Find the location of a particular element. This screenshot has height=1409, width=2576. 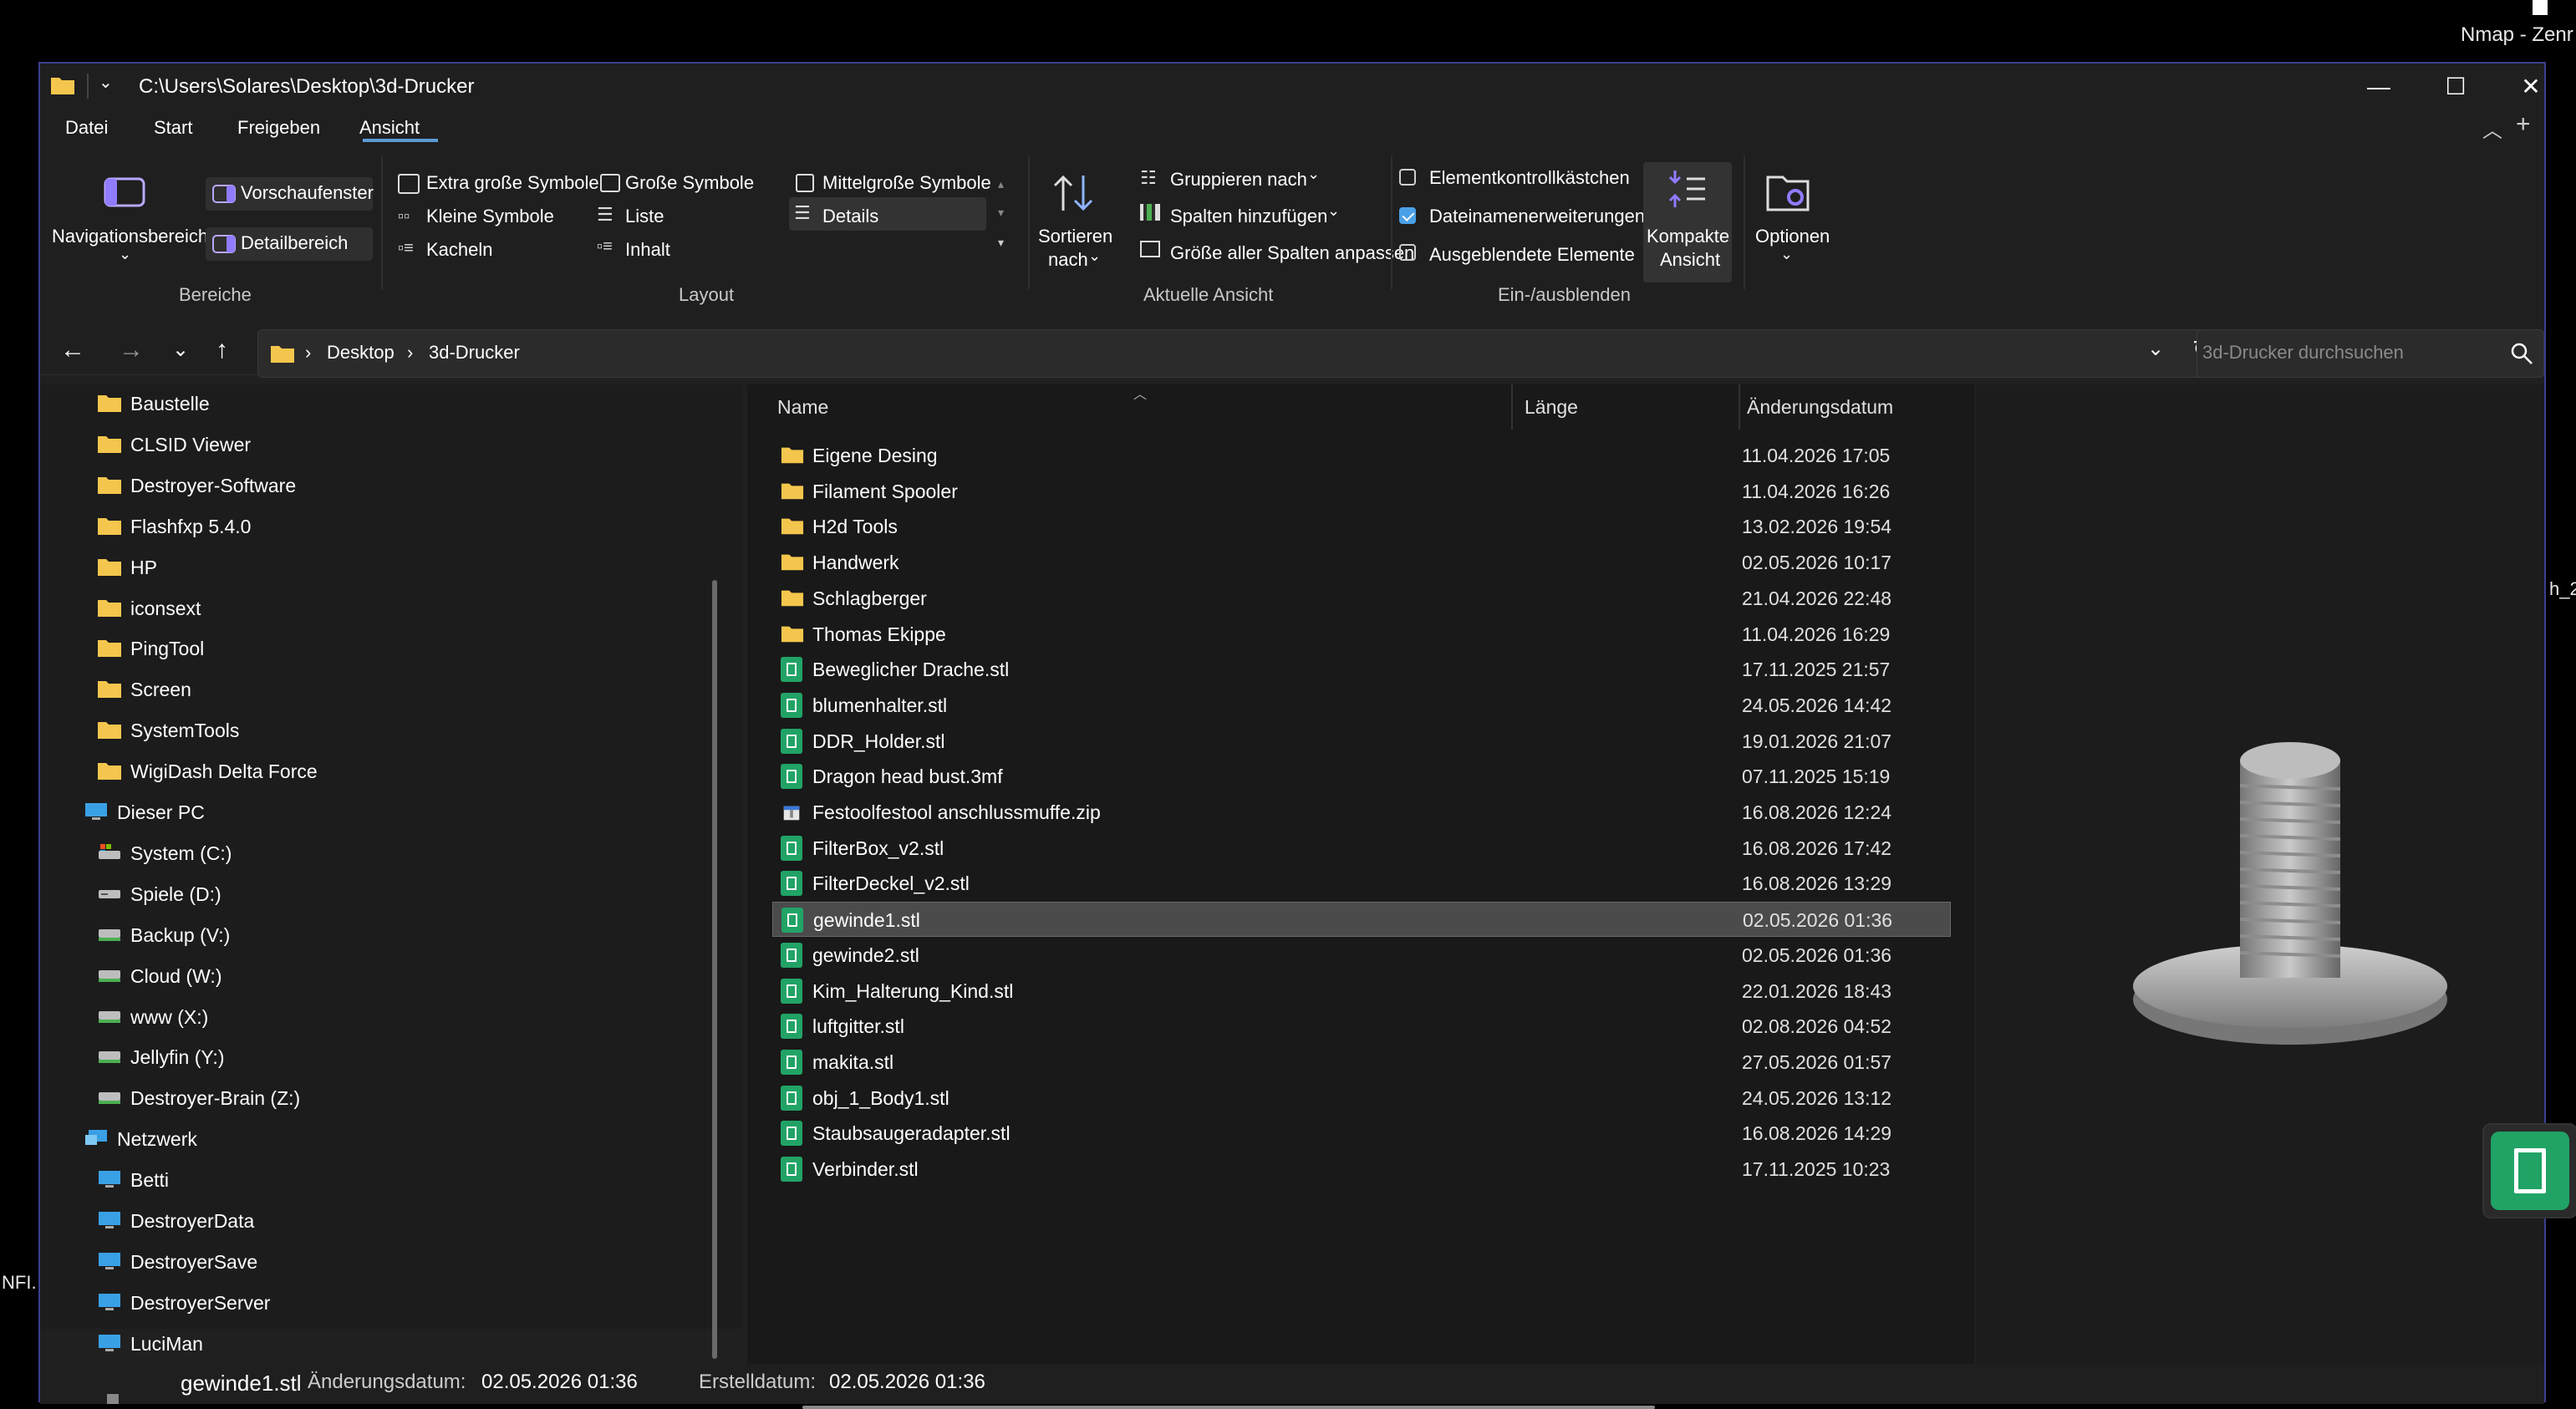

options-icon is located at coordinates (1787, 191).